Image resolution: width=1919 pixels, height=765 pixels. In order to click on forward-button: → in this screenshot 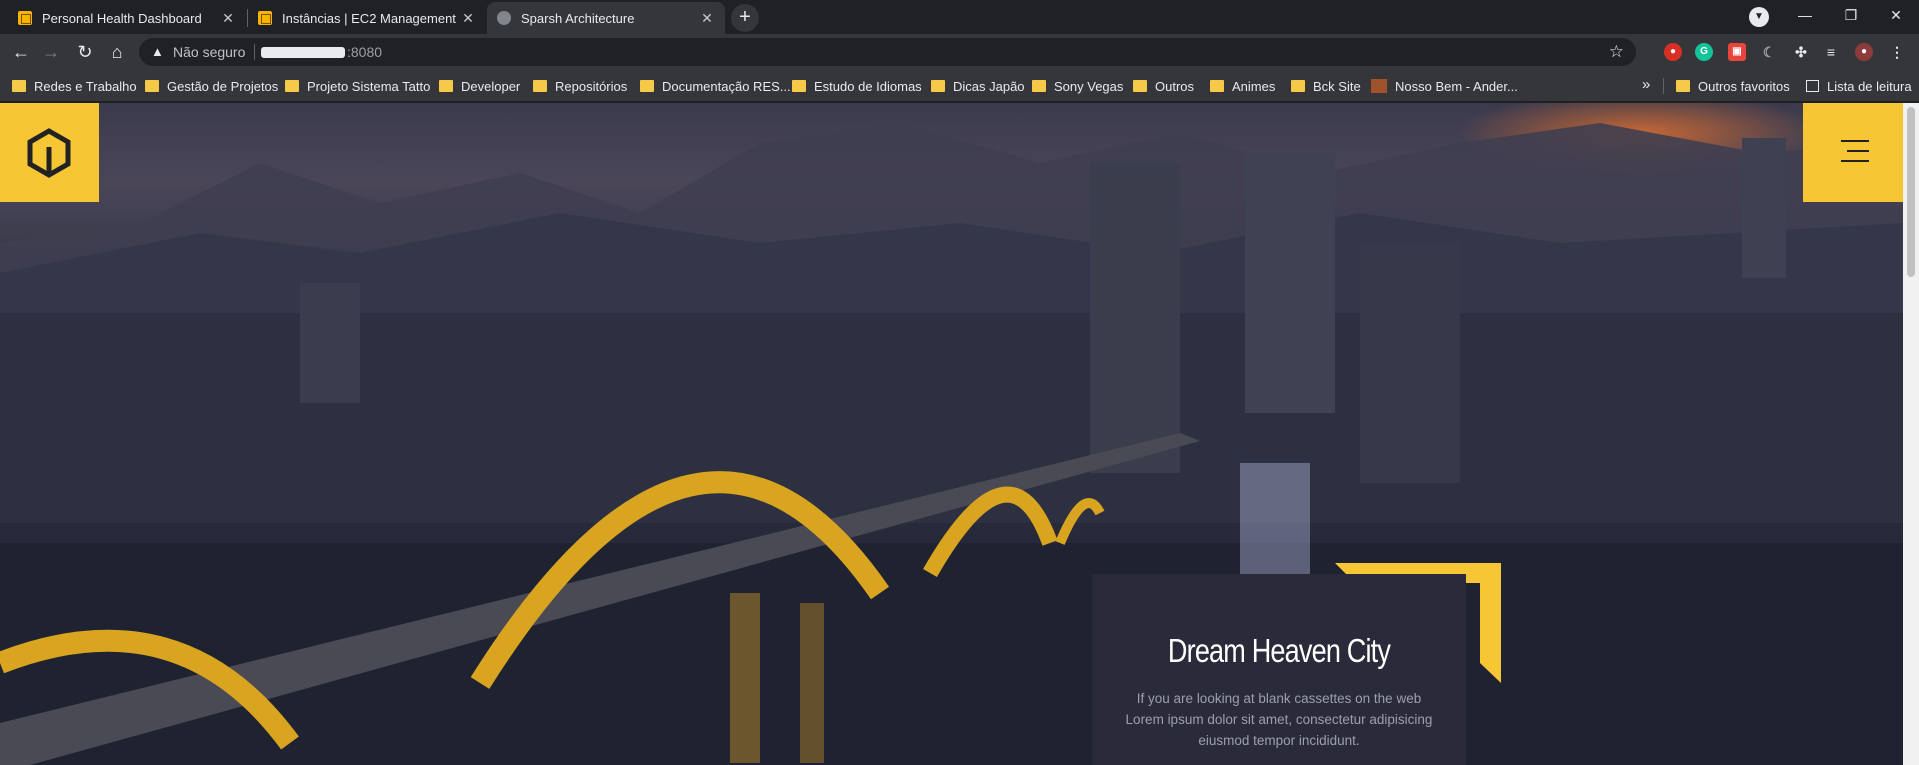, I will do `click(51, 52)`.